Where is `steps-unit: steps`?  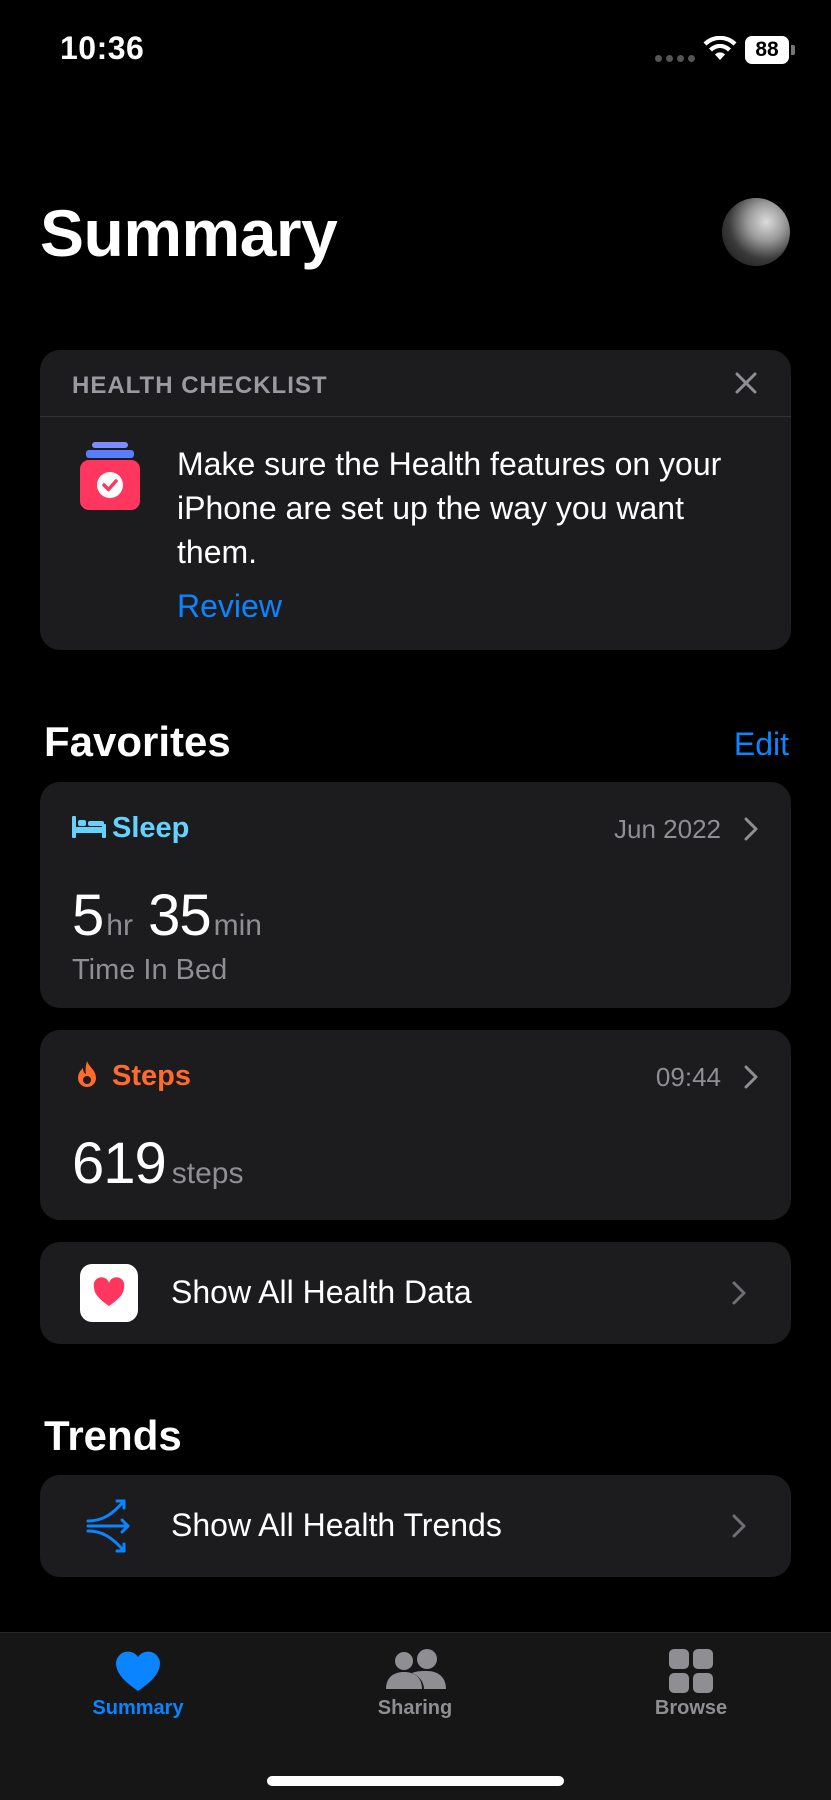 steps-unit: steps is located at coordinates (207, 1173).